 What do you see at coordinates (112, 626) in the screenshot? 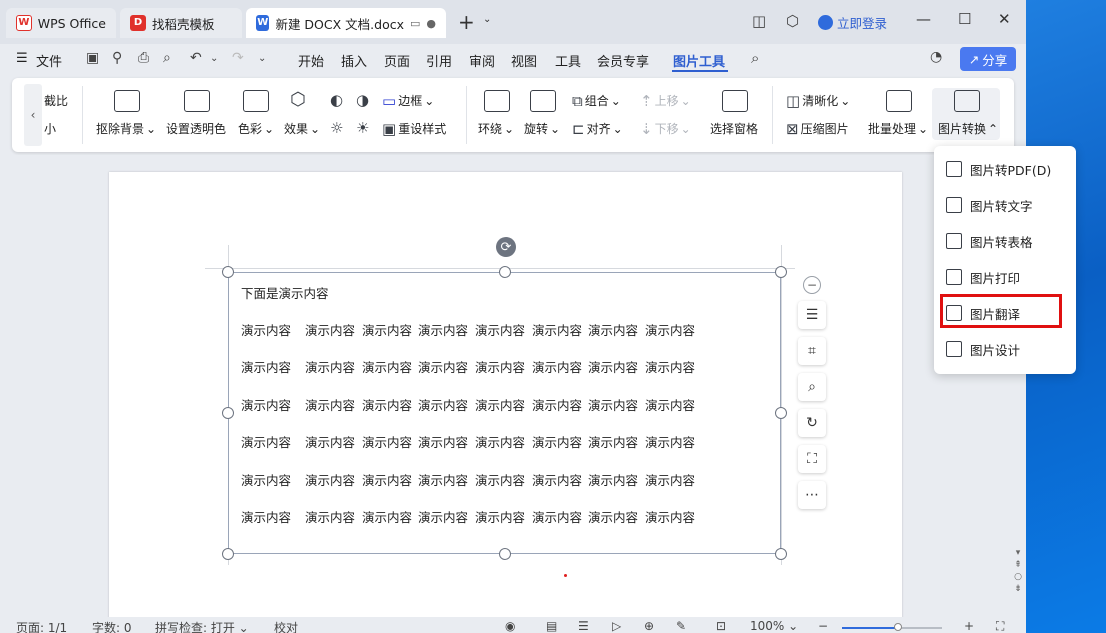
I see `word-count: 字数: 0` at bounding box center [112, 626].